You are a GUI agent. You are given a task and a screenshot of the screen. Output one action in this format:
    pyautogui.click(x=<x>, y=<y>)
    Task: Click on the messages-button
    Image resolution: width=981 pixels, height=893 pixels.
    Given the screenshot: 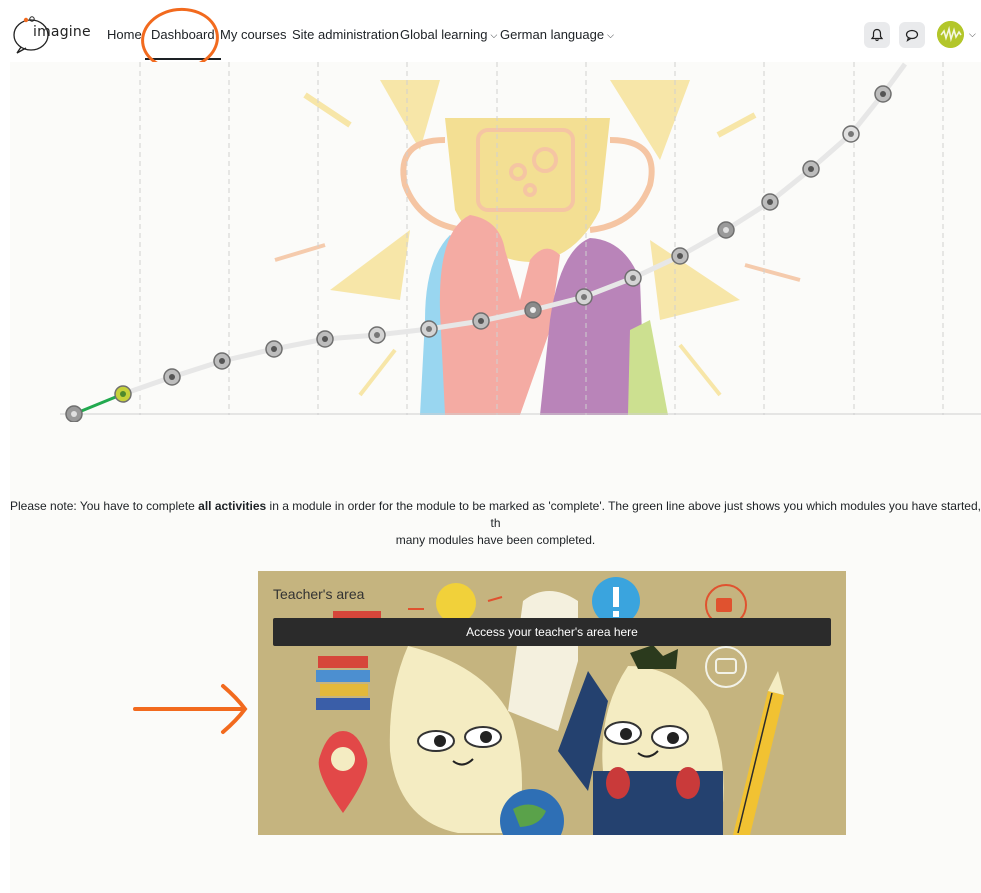 What is the action you would take?
    pyautogui.click(x=912, y=35)
    